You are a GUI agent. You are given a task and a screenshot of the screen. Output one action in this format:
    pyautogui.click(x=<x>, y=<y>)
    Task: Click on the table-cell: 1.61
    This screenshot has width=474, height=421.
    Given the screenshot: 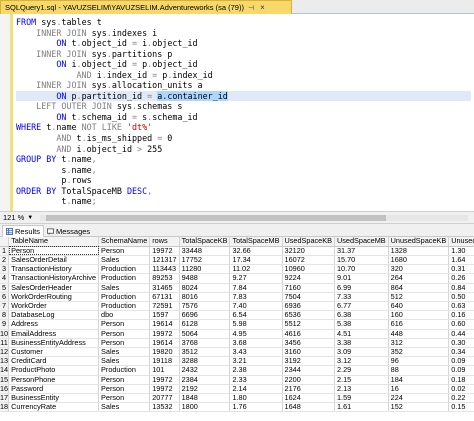 What is the action you would take?
    pyautogui.click(x=361, y=407)
    